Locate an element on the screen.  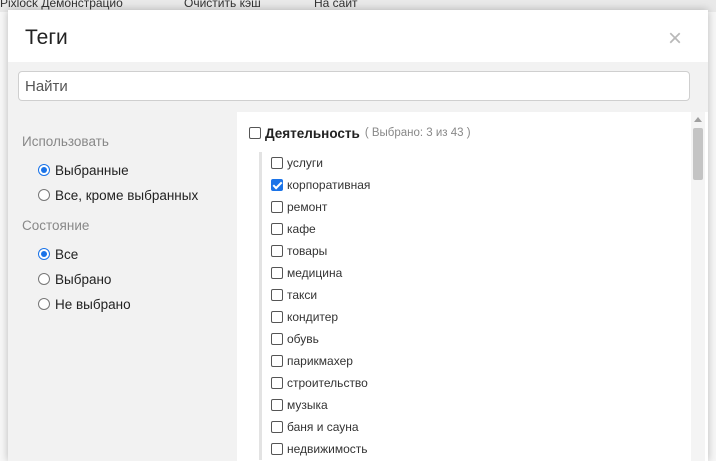
radio-state-selected: Выбрано is located at coordinates (74, 279).